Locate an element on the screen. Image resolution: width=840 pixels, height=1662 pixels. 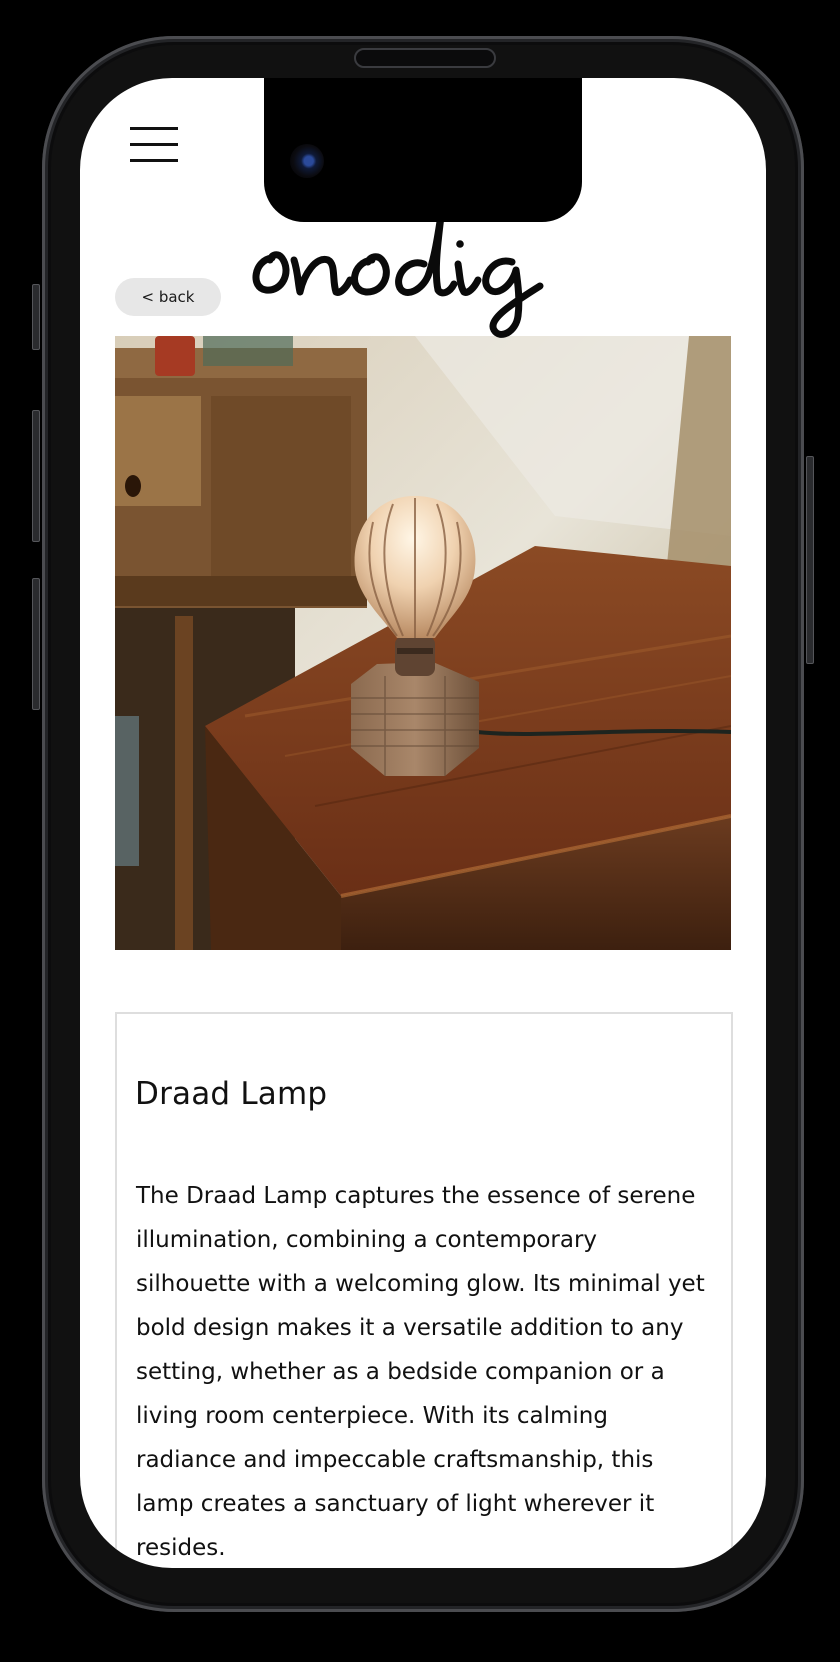
back-button: < back is located at coordinates (168, 297).